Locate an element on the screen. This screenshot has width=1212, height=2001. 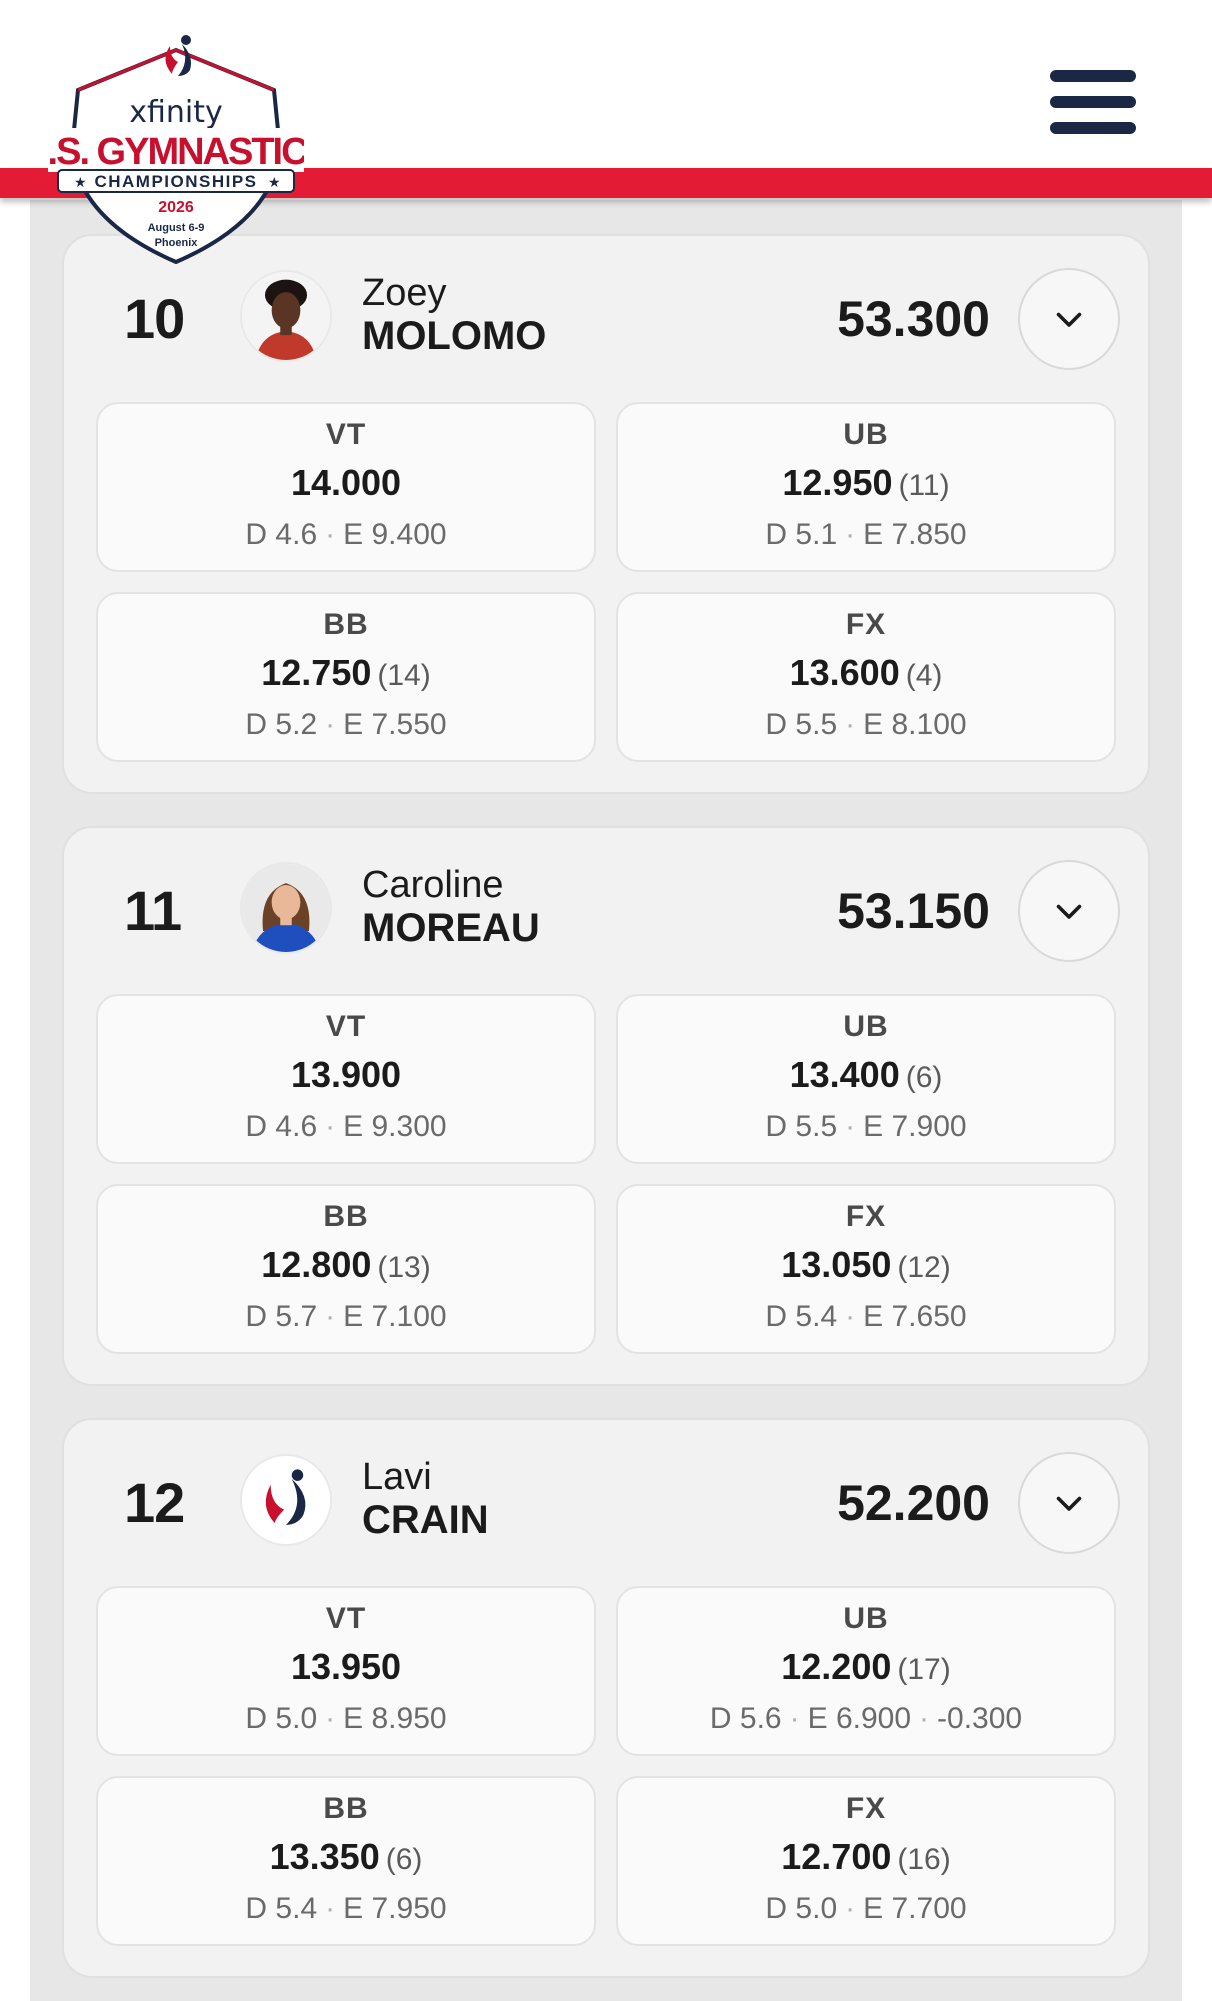
athlete-last-name: MOLOMO is located at coordinates (454, 336).